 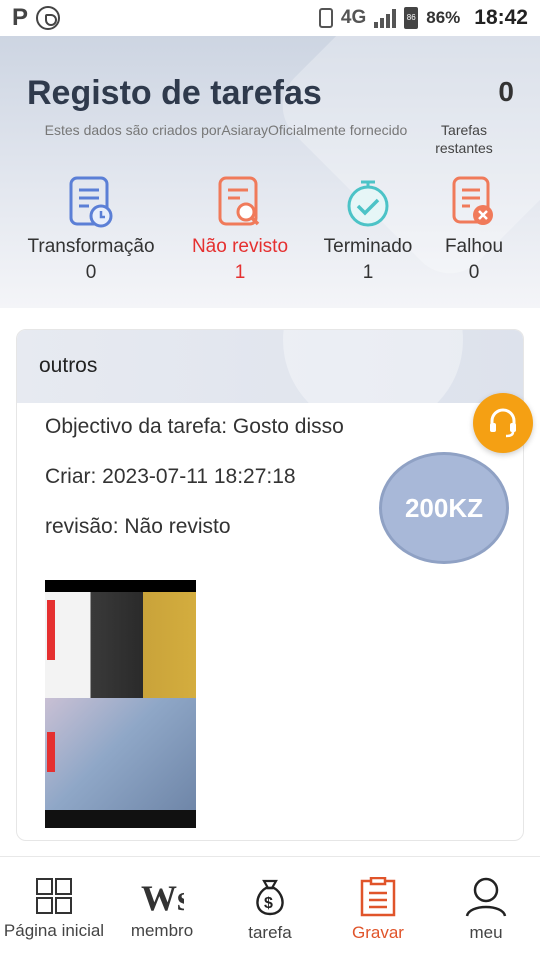 What do you see at coordinates (54, 896) in the screenshot?
I see `grid-icon` at bounding box center [54, 896].